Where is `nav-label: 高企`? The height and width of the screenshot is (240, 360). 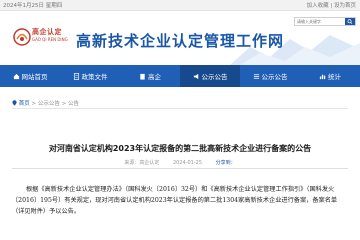
nav-label: 高企 is located at coordinates (154, 77).